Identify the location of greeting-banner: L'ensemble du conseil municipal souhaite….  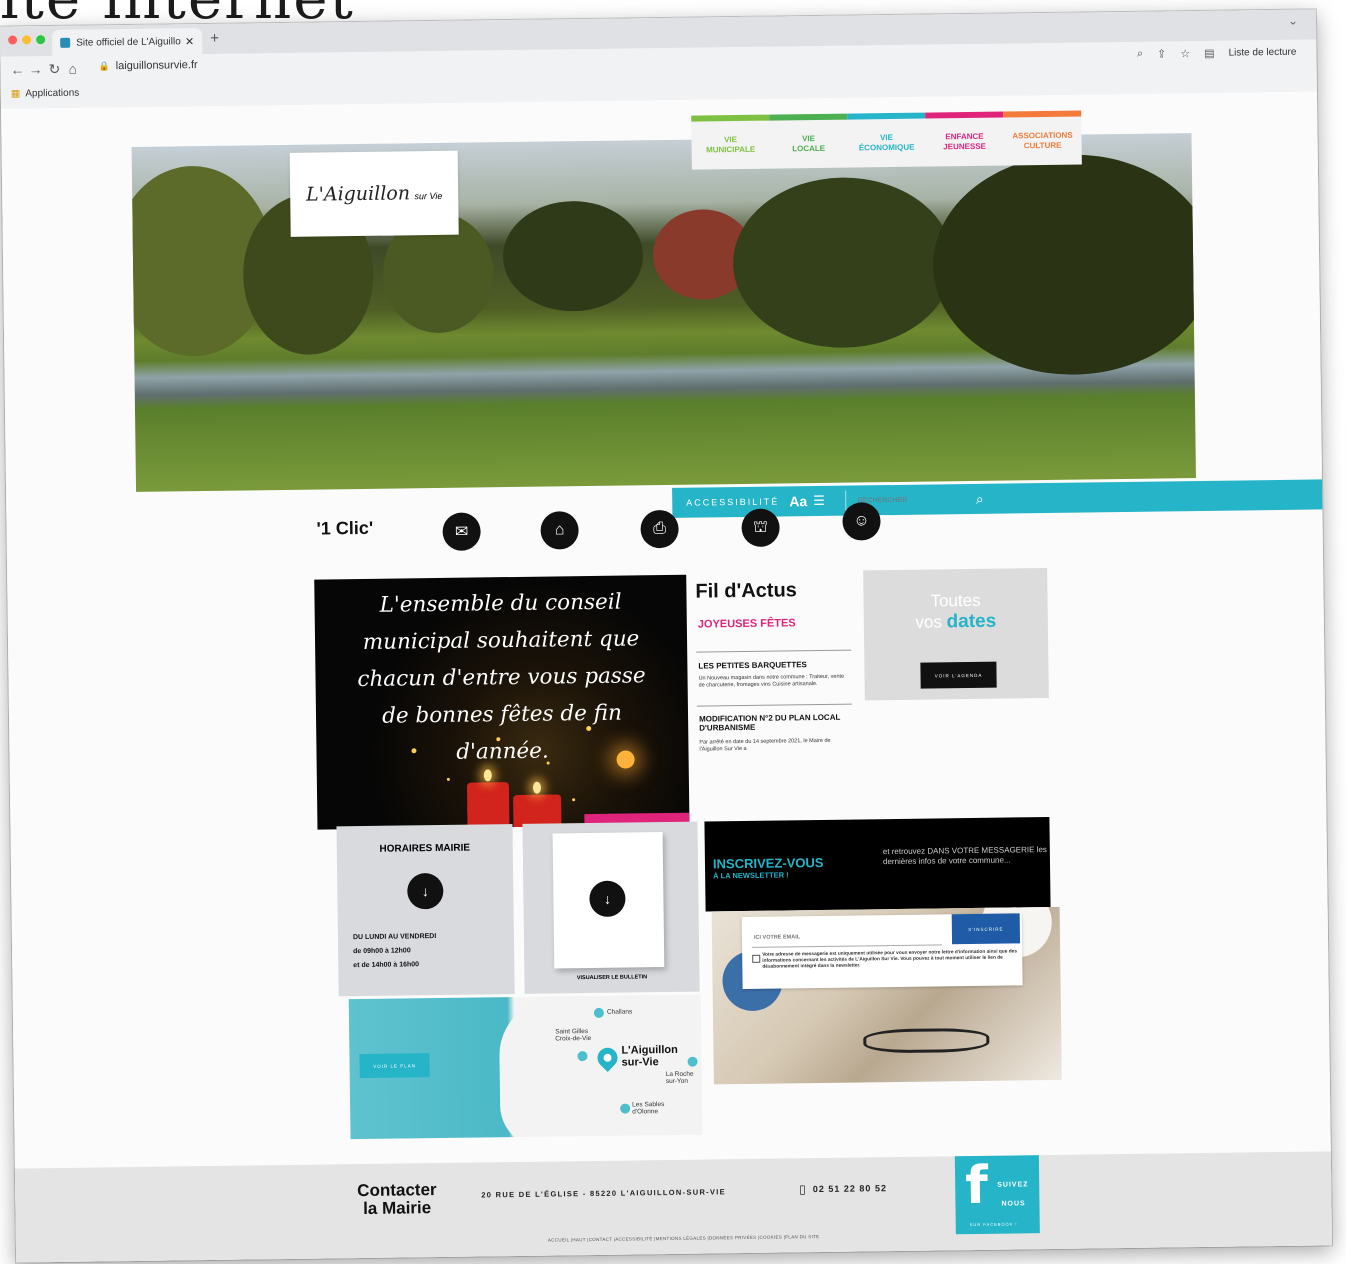
(502, 702).